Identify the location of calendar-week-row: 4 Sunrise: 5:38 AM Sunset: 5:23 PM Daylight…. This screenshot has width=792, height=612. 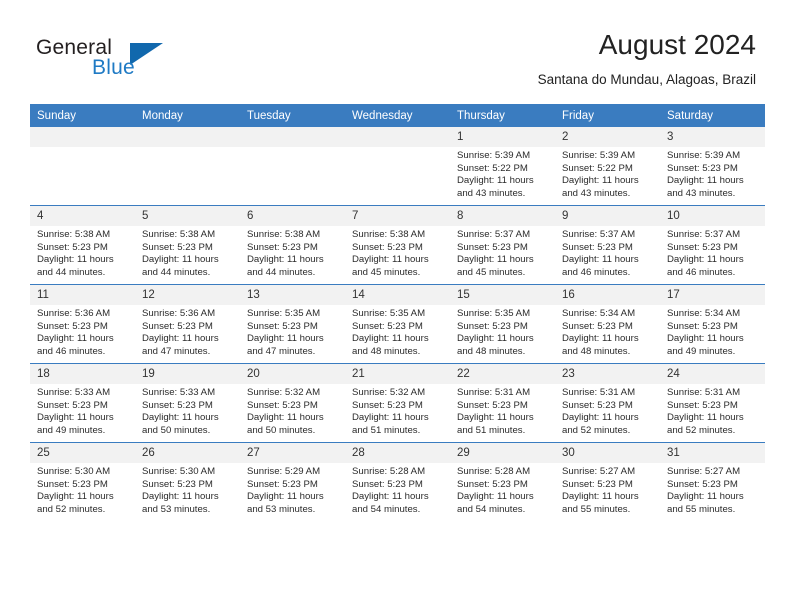
(397, 245).